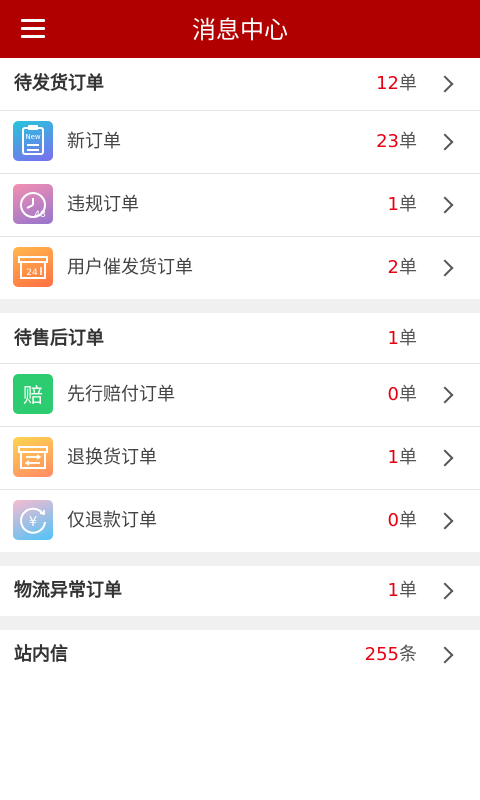  What do you see at coordinates (33, 267) in the screenshot?
I see `box-24h-icon: 24` at bounding box center [33, 267].